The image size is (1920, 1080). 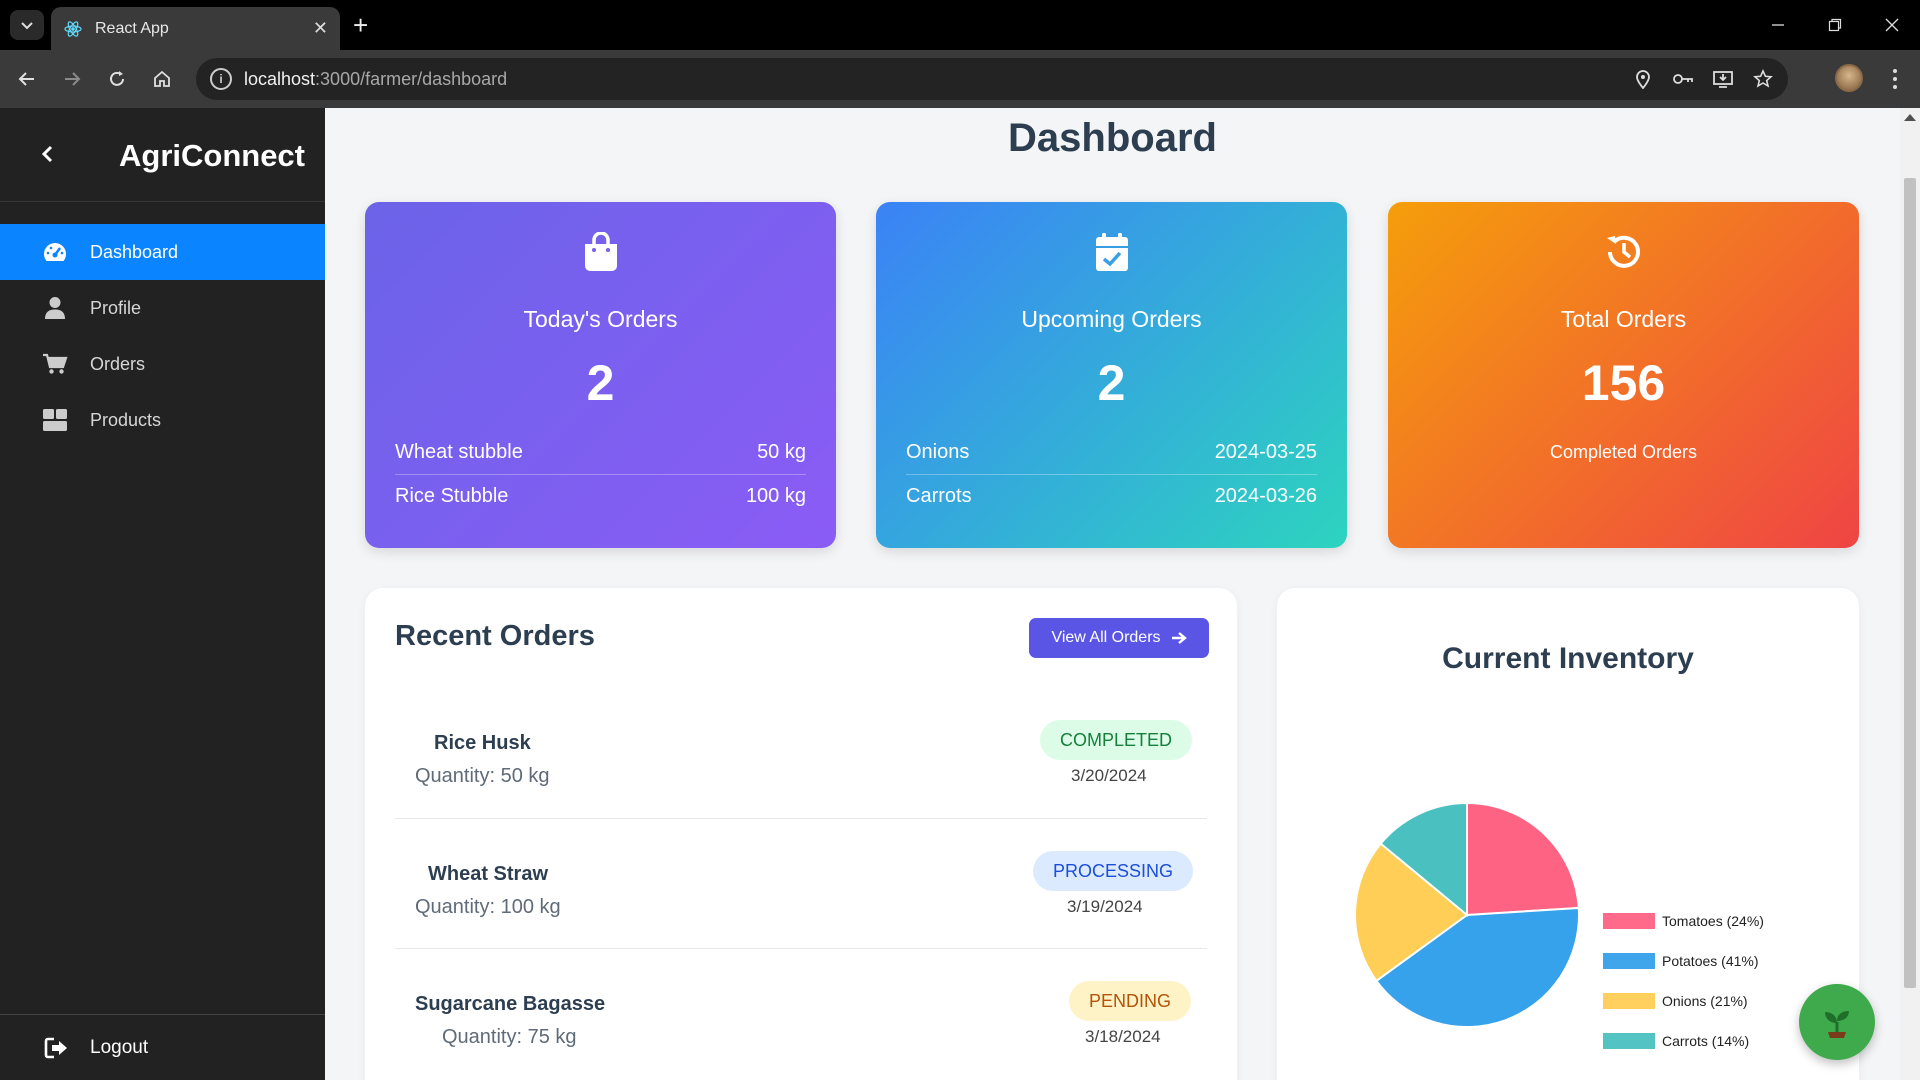 I want to click on page-scrollbar, so click(x=1910, y=594).